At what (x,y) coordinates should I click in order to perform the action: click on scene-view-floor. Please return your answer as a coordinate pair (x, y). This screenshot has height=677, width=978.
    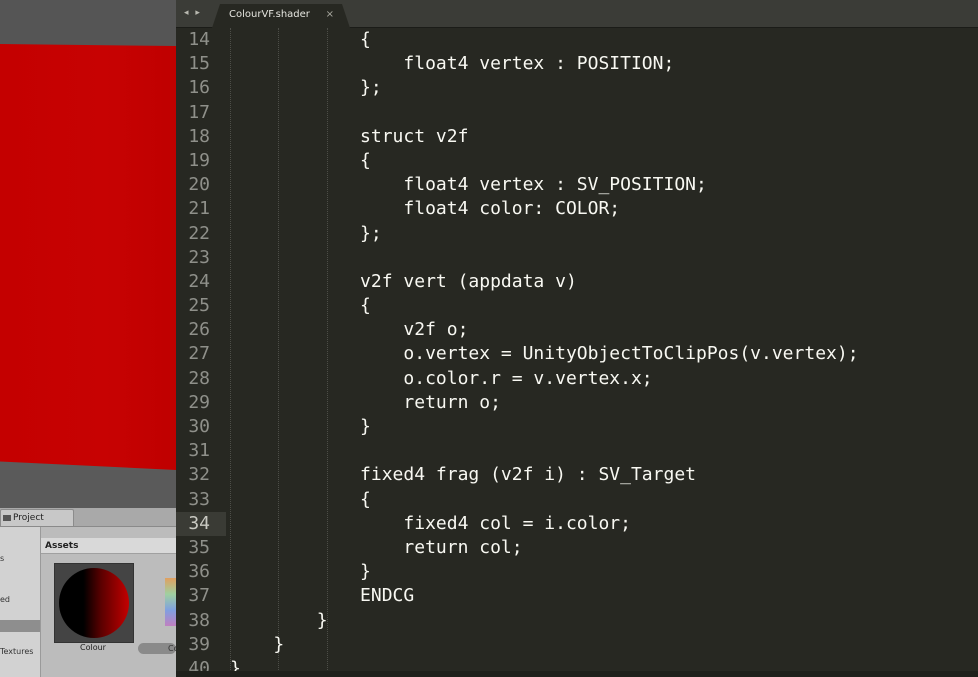
    Looking at the image, I should click on (88, 489).